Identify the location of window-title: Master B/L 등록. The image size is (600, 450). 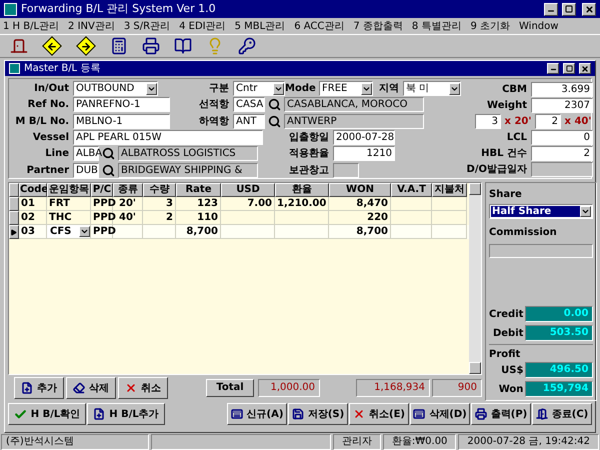
(63, 69).